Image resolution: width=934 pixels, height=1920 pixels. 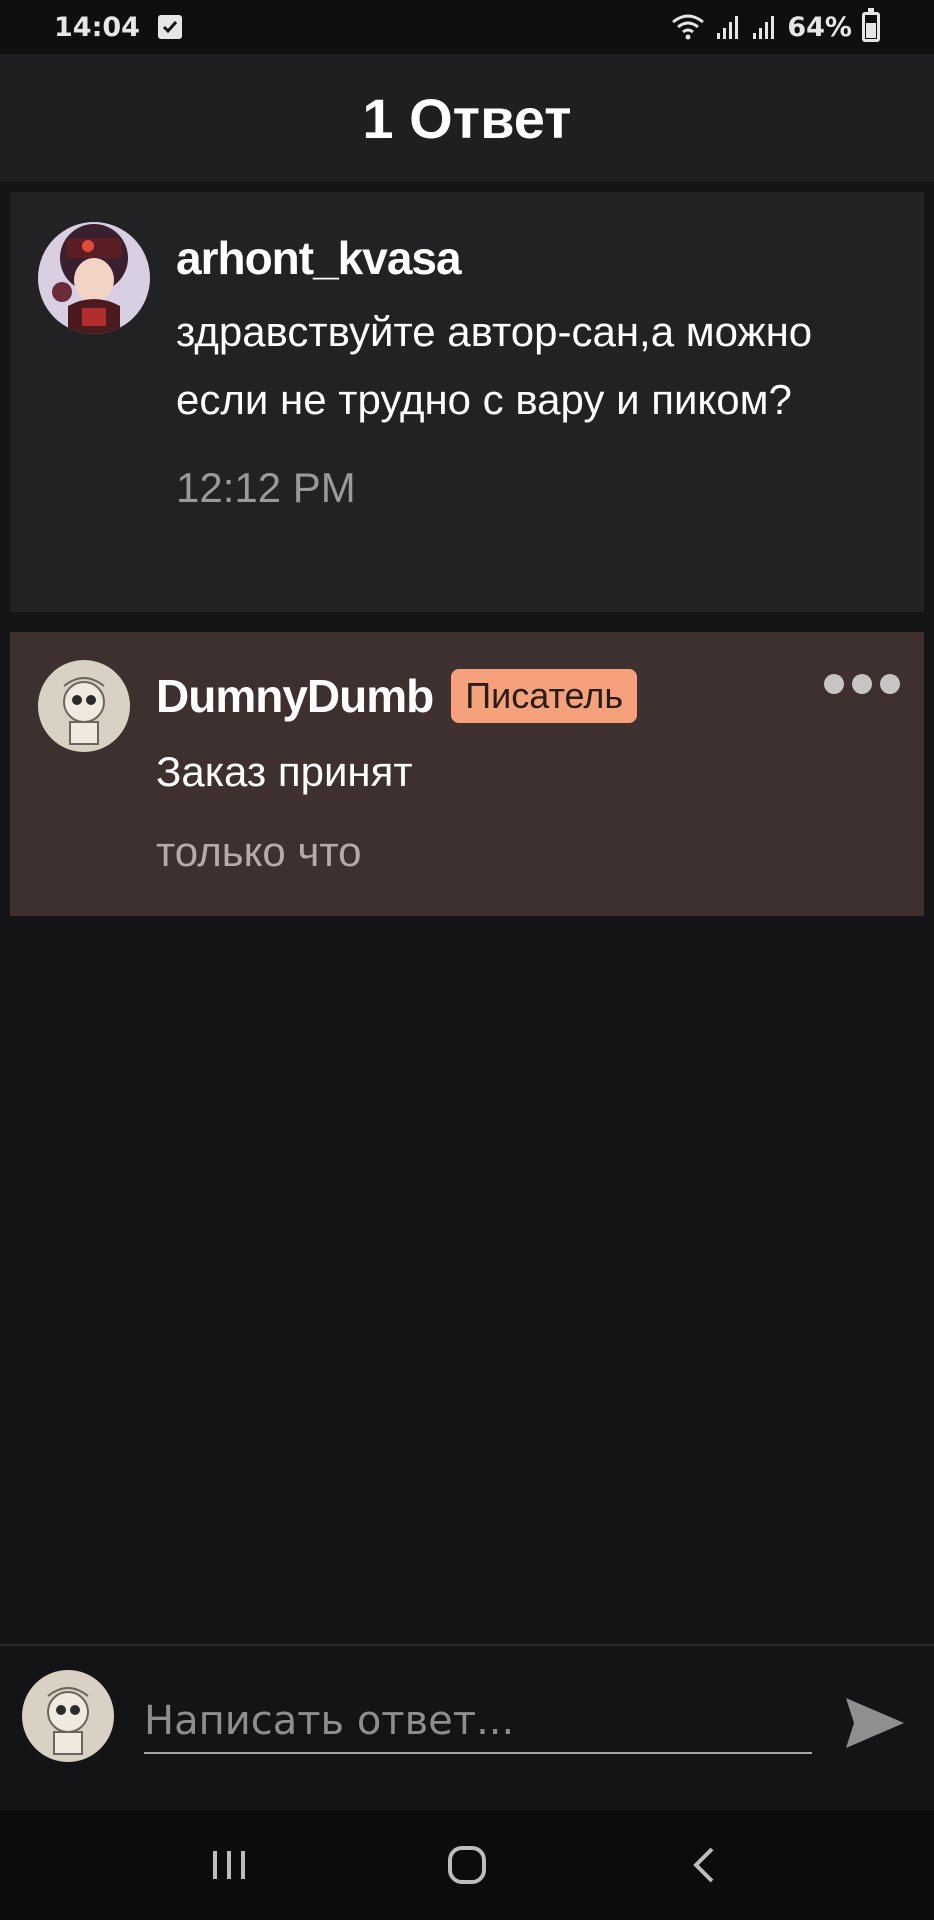 I want to click on header: 1 Ответ, so click(x=467, y=118).